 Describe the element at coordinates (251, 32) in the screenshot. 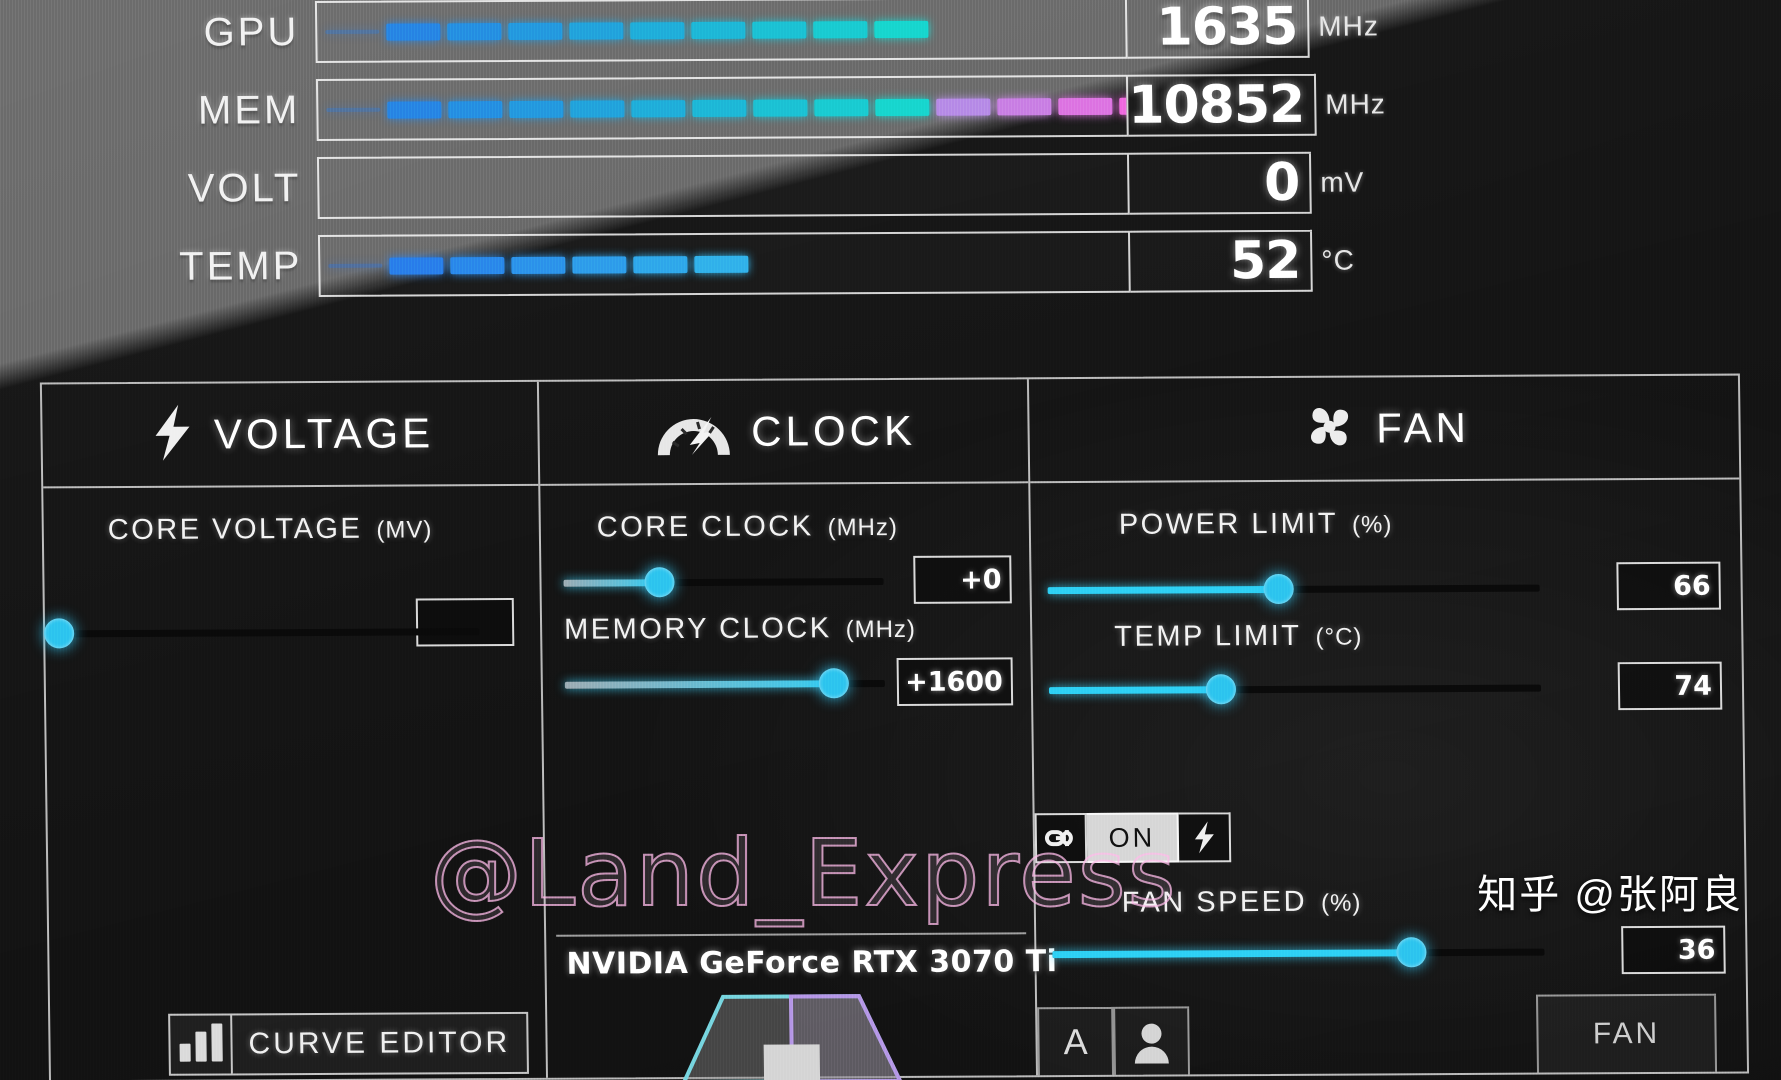

I see `monitor-label-gpu: GPU` at that location.